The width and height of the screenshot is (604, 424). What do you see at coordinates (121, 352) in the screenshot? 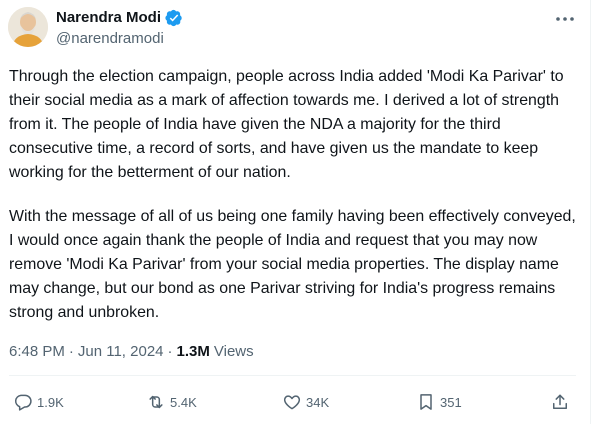
I see `tweet-date: Jun 11, 2024` at bounding box center [121, 352].